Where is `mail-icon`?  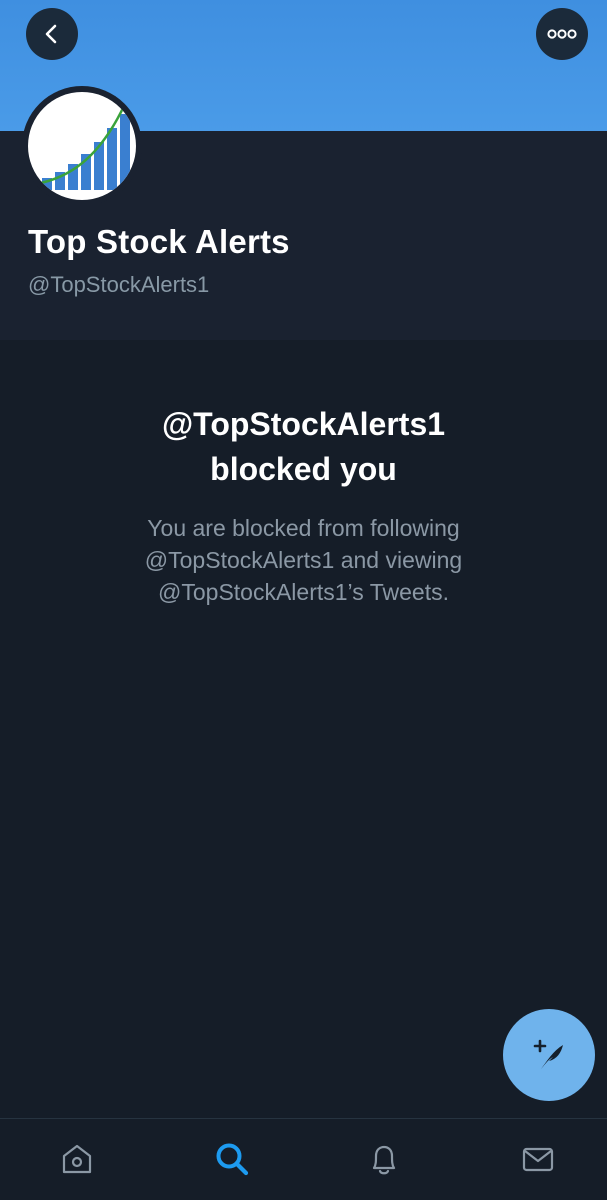
mail-icon is located at coordinates (538, 1159).